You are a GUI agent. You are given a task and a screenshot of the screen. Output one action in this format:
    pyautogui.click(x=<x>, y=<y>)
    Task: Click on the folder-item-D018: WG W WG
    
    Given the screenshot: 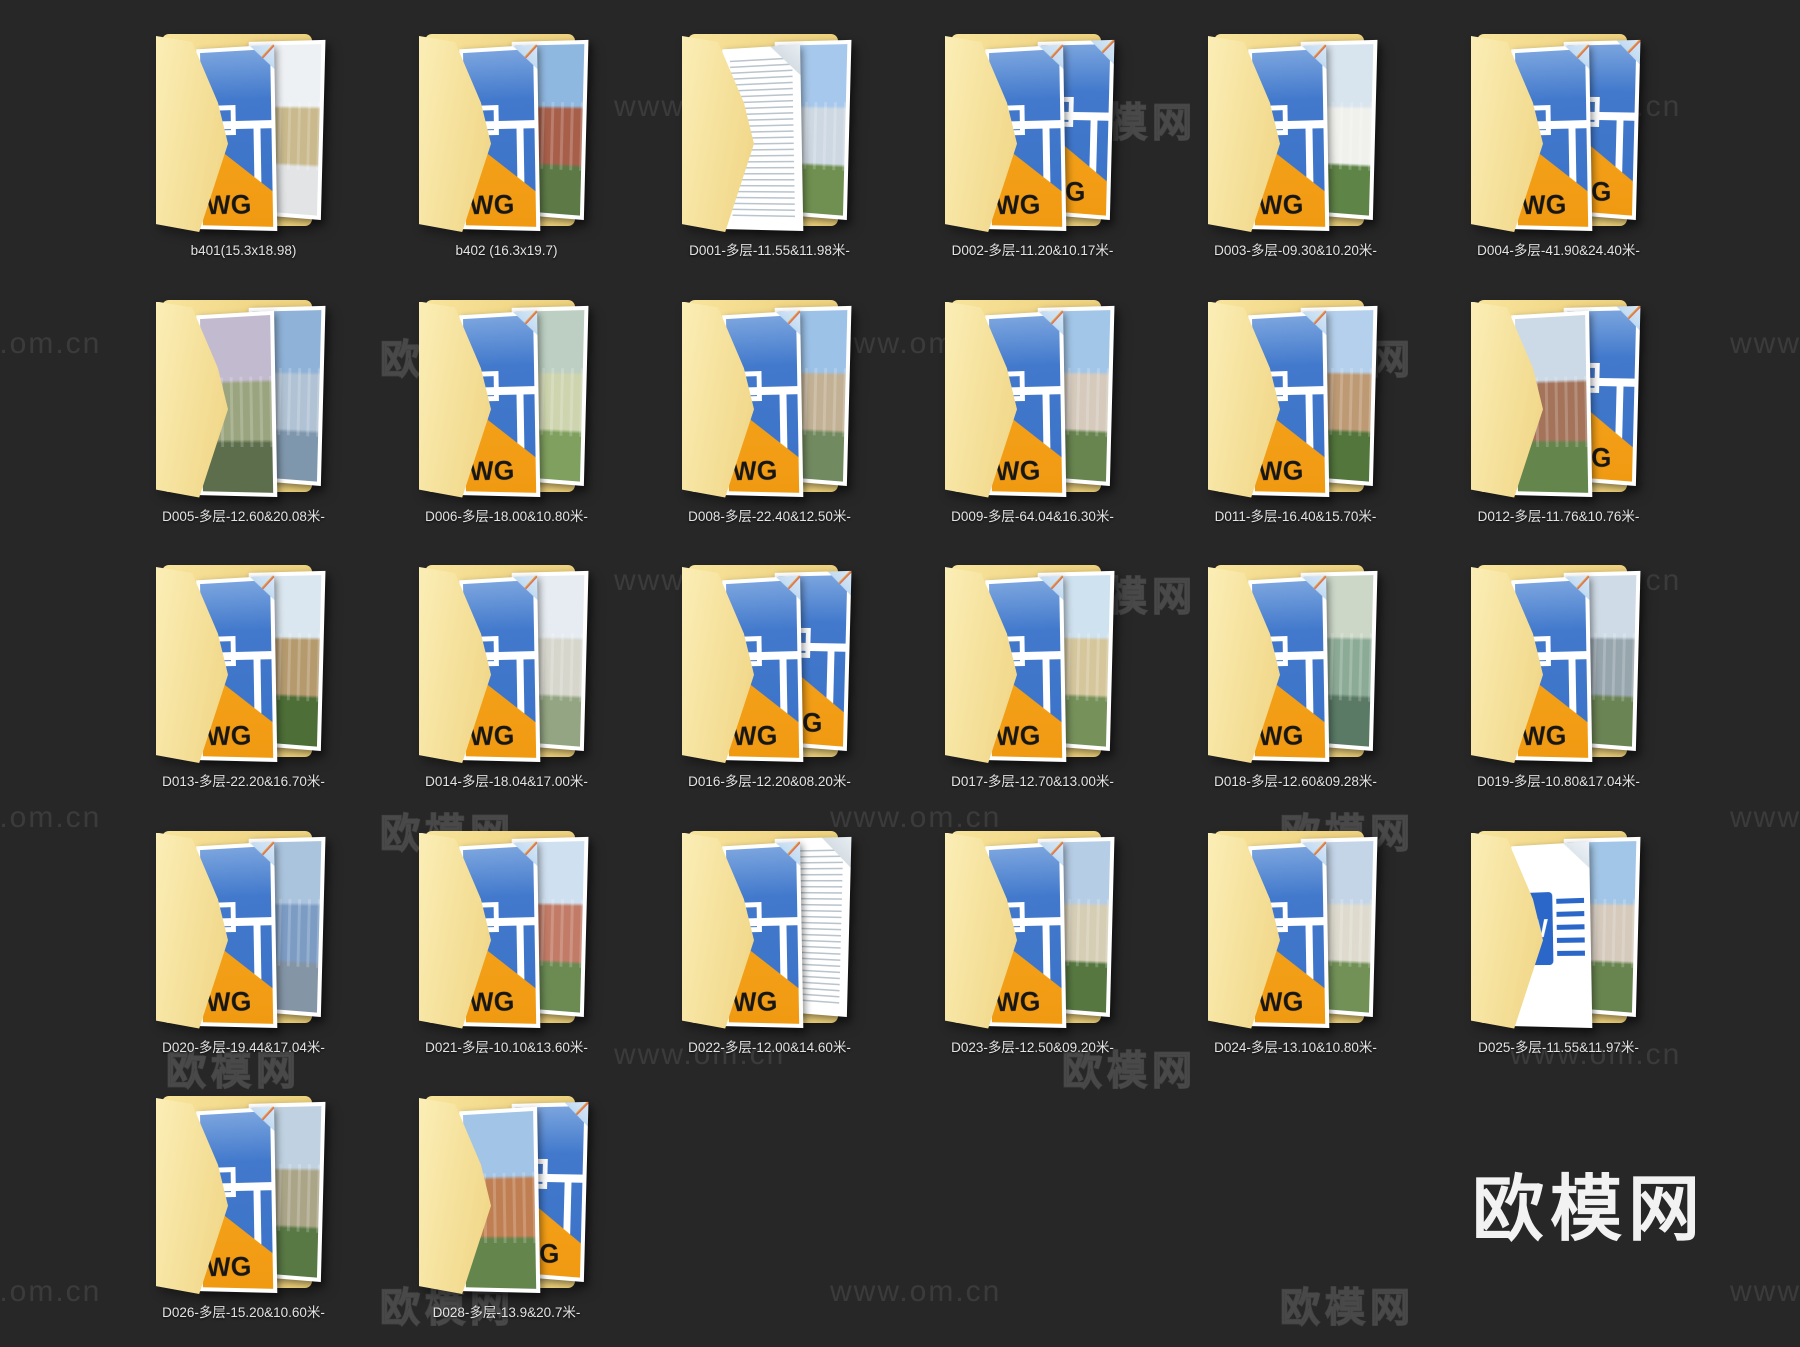 What is the action you would take?
    pyautogui.click(x=1295, y=674)
    